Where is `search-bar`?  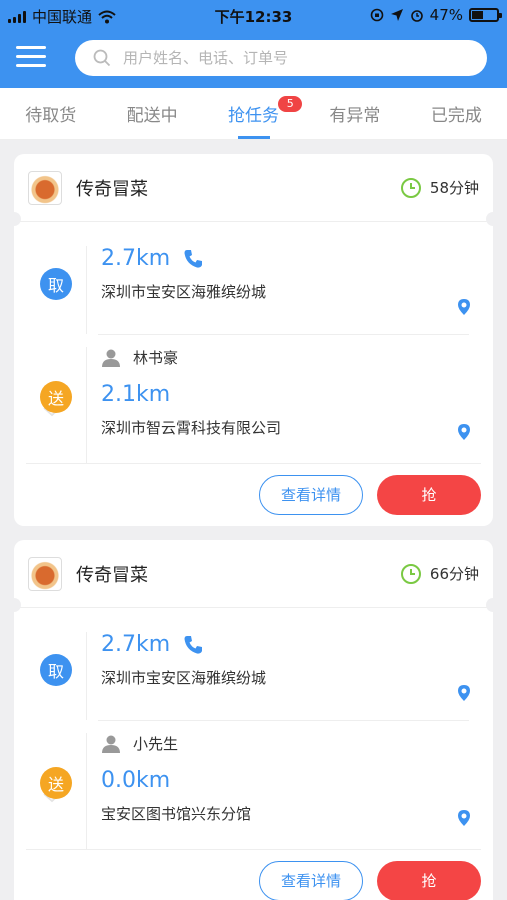
search-bar is located at coordinates (281, 58).